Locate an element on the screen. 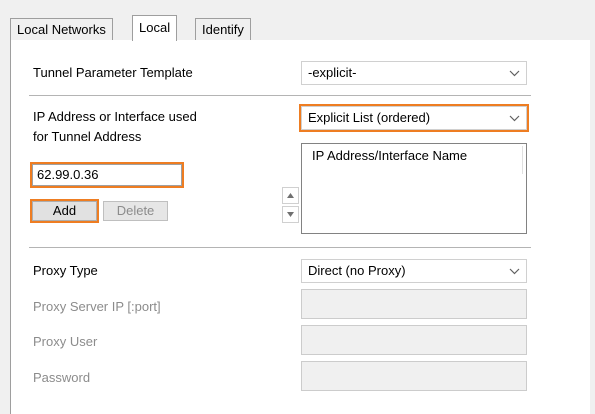 Image resolution: width=595 pixels, height=414 pixels. tunnel-address-mode-value: Explicit List (ordered) is located at coordinates (369, 117).